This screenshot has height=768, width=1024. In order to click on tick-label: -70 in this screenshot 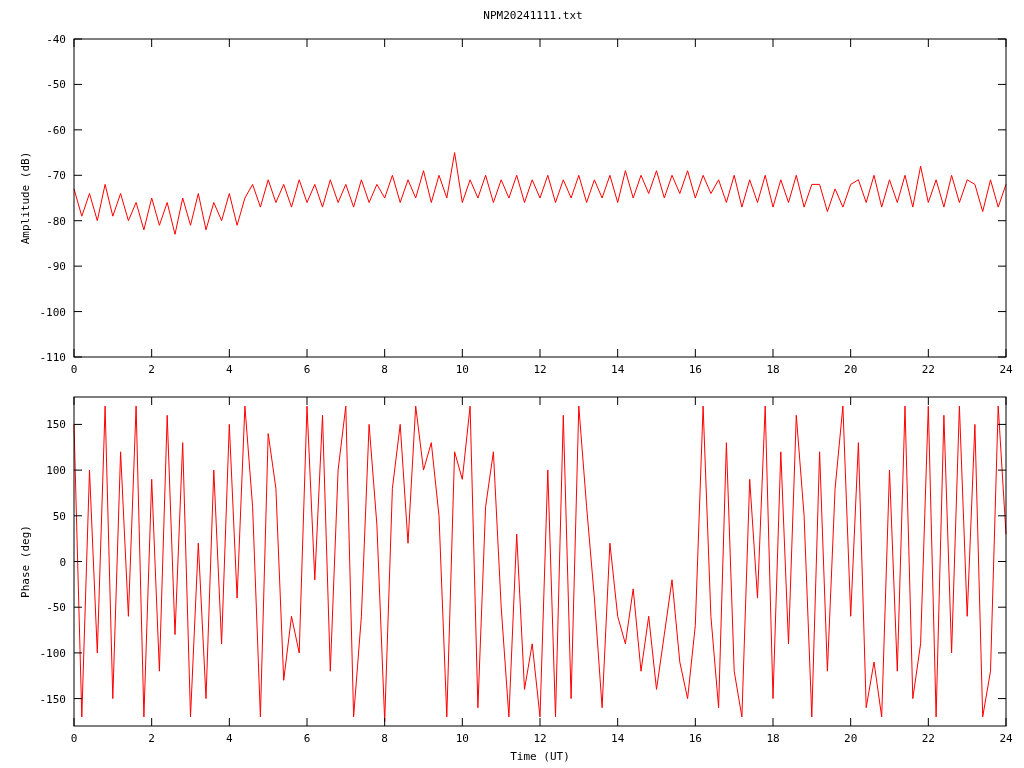, I will do `click(56, 176)`.